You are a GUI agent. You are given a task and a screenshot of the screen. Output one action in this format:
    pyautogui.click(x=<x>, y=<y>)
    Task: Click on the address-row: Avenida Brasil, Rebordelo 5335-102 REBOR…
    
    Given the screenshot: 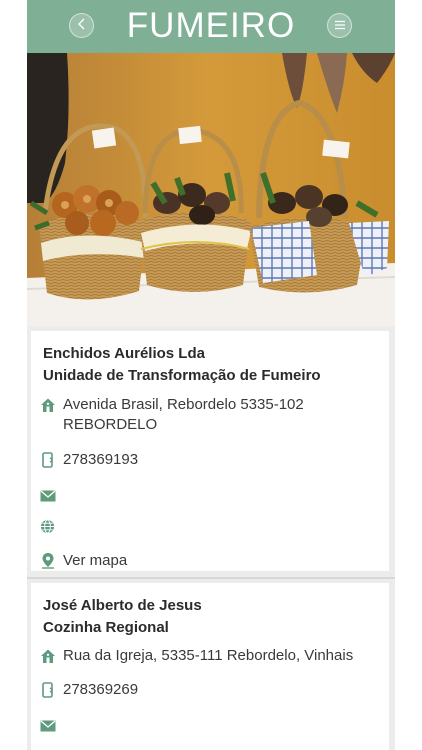 What is the action you would take?
    pyautogui.click(x=171, y=415)
    